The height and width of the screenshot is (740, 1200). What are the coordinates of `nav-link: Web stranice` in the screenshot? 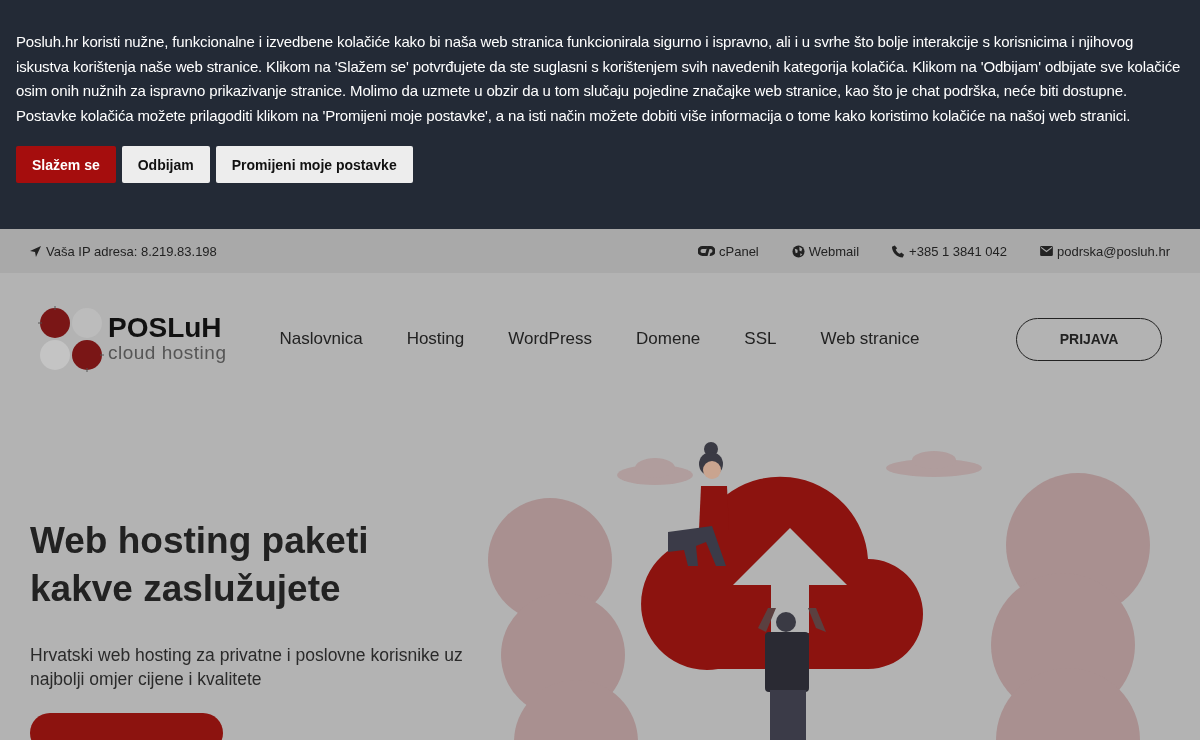 It's located at (870, 339).